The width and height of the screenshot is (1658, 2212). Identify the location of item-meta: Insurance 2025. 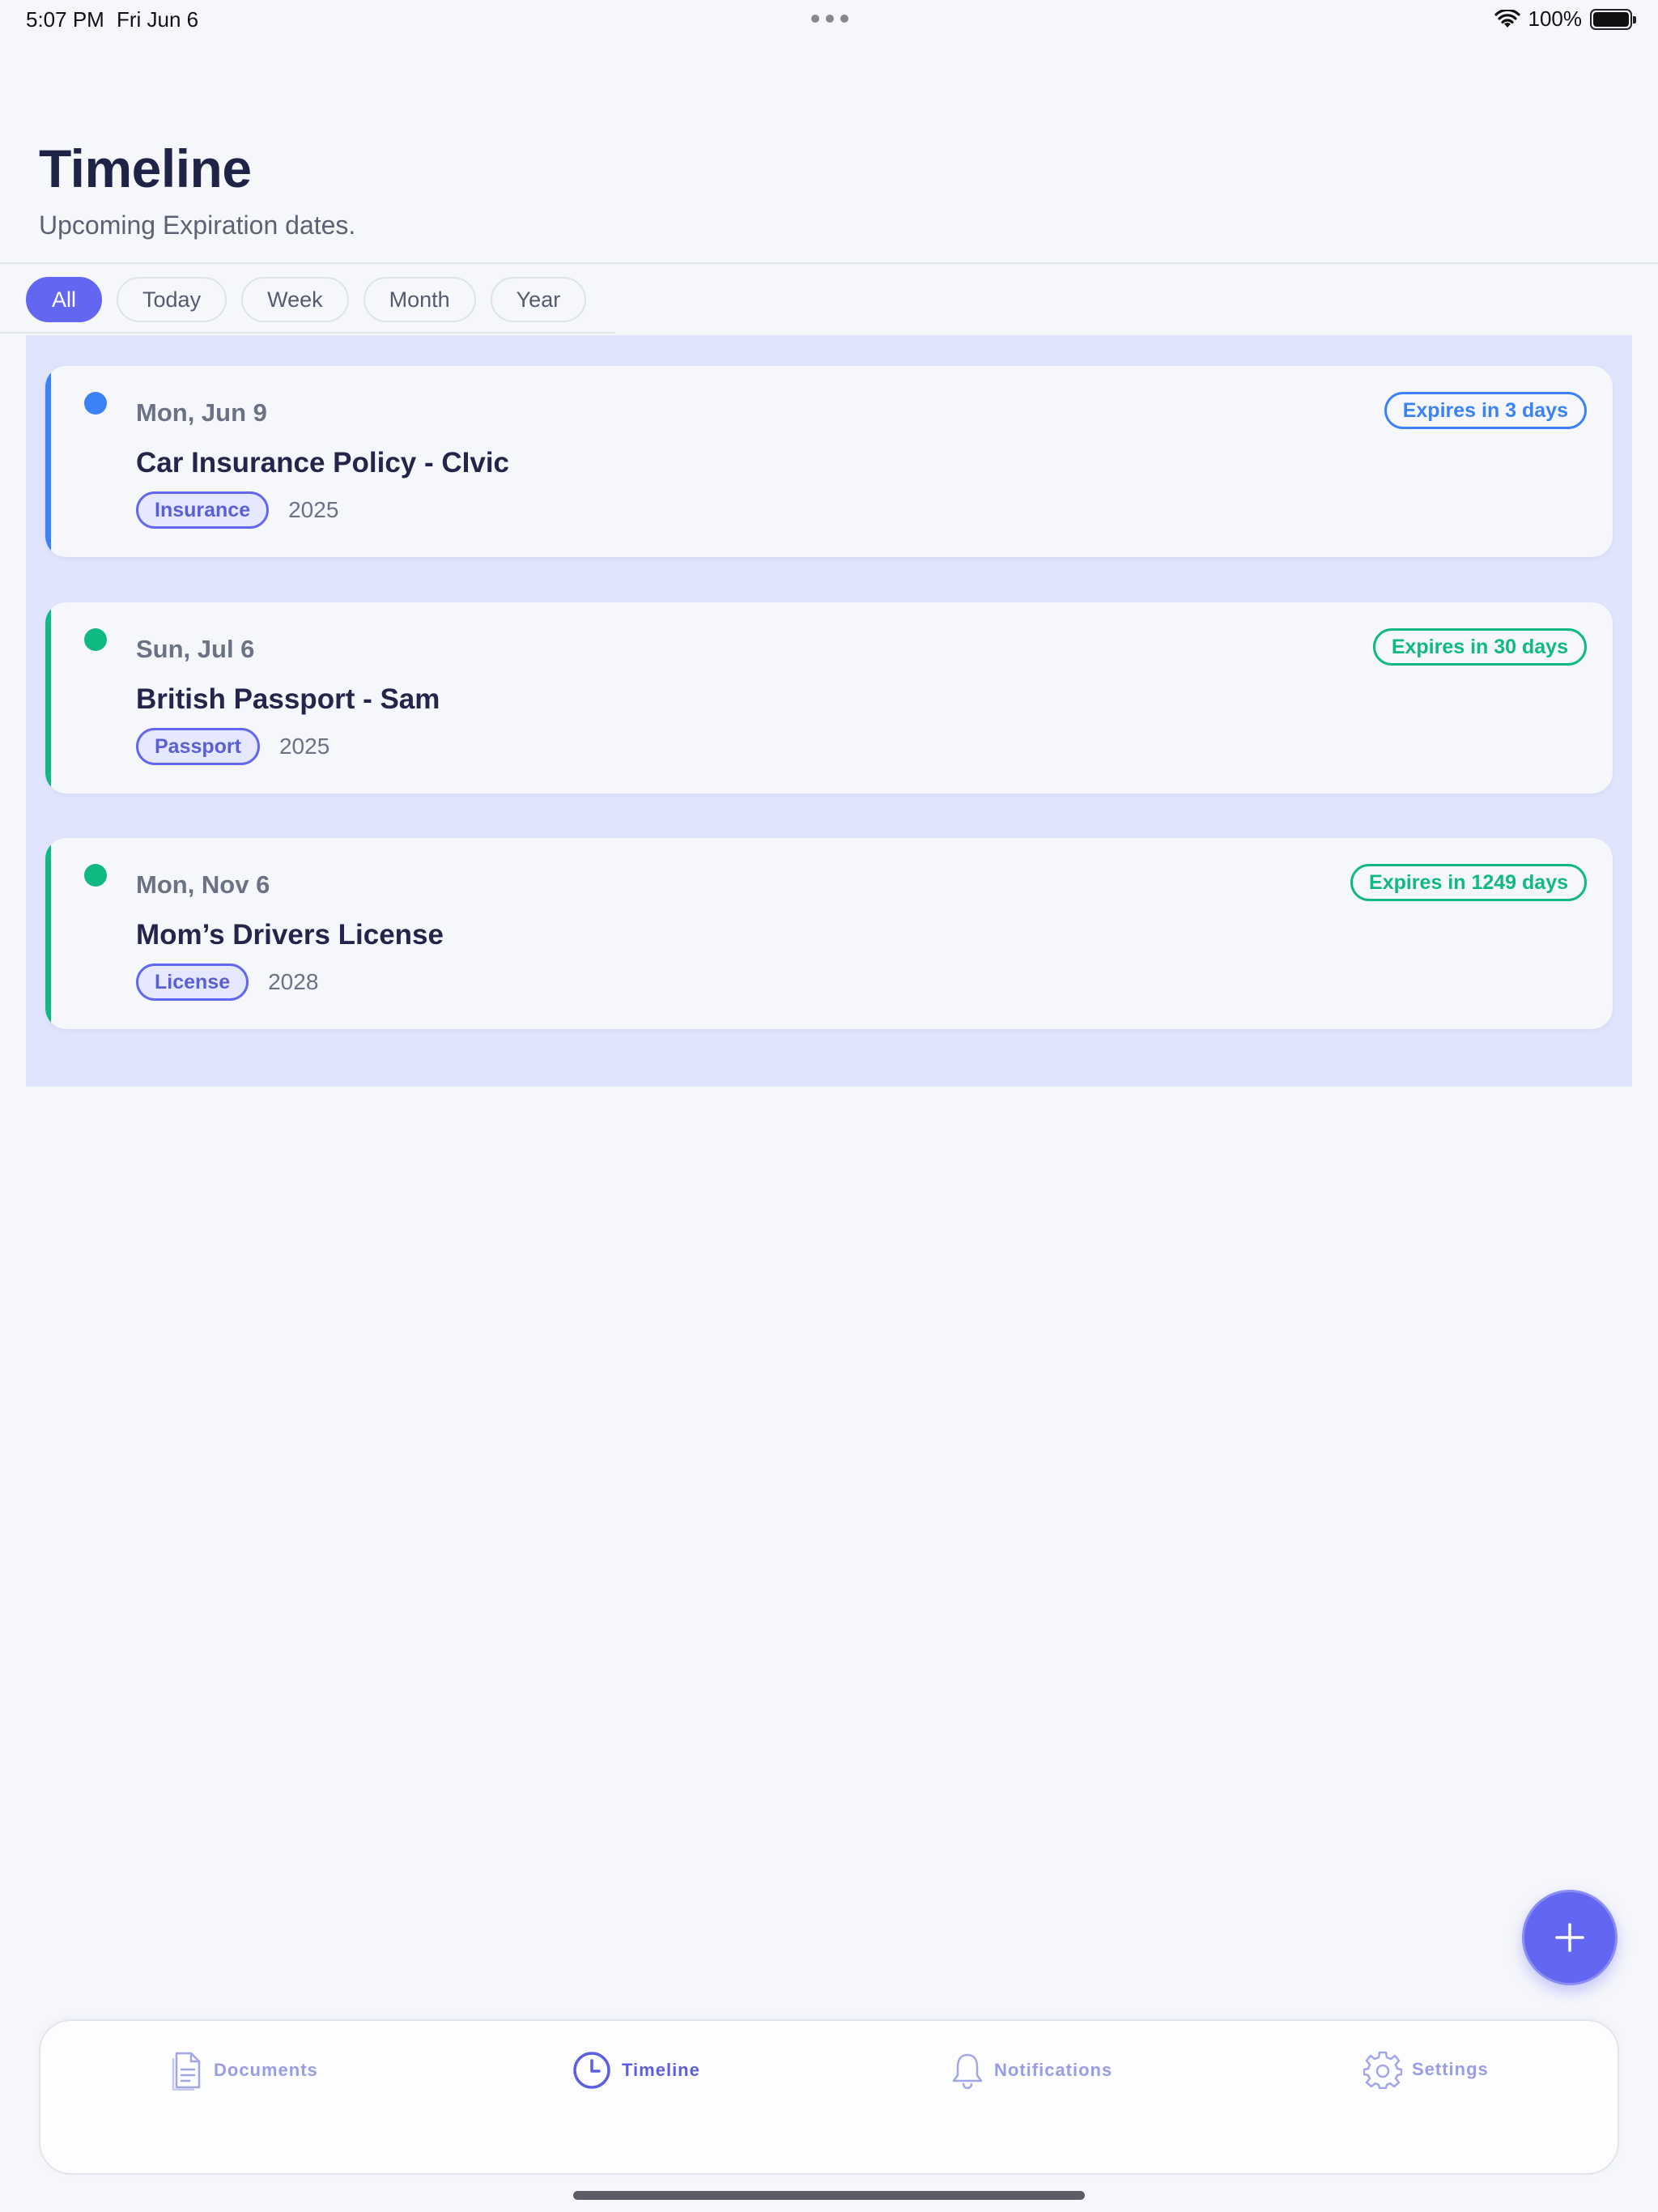
(237, 510).